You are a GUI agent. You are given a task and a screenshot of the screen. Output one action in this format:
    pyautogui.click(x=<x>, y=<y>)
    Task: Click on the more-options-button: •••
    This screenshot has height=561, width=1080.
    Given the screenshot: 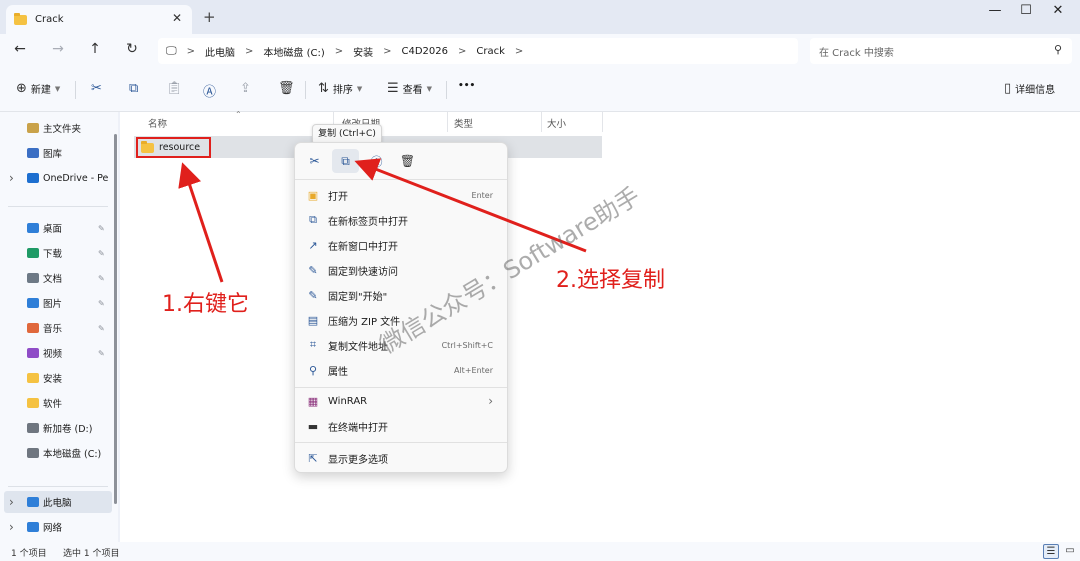 What is the action you would take?
    pyautogui.click(x=466, y=86)
    